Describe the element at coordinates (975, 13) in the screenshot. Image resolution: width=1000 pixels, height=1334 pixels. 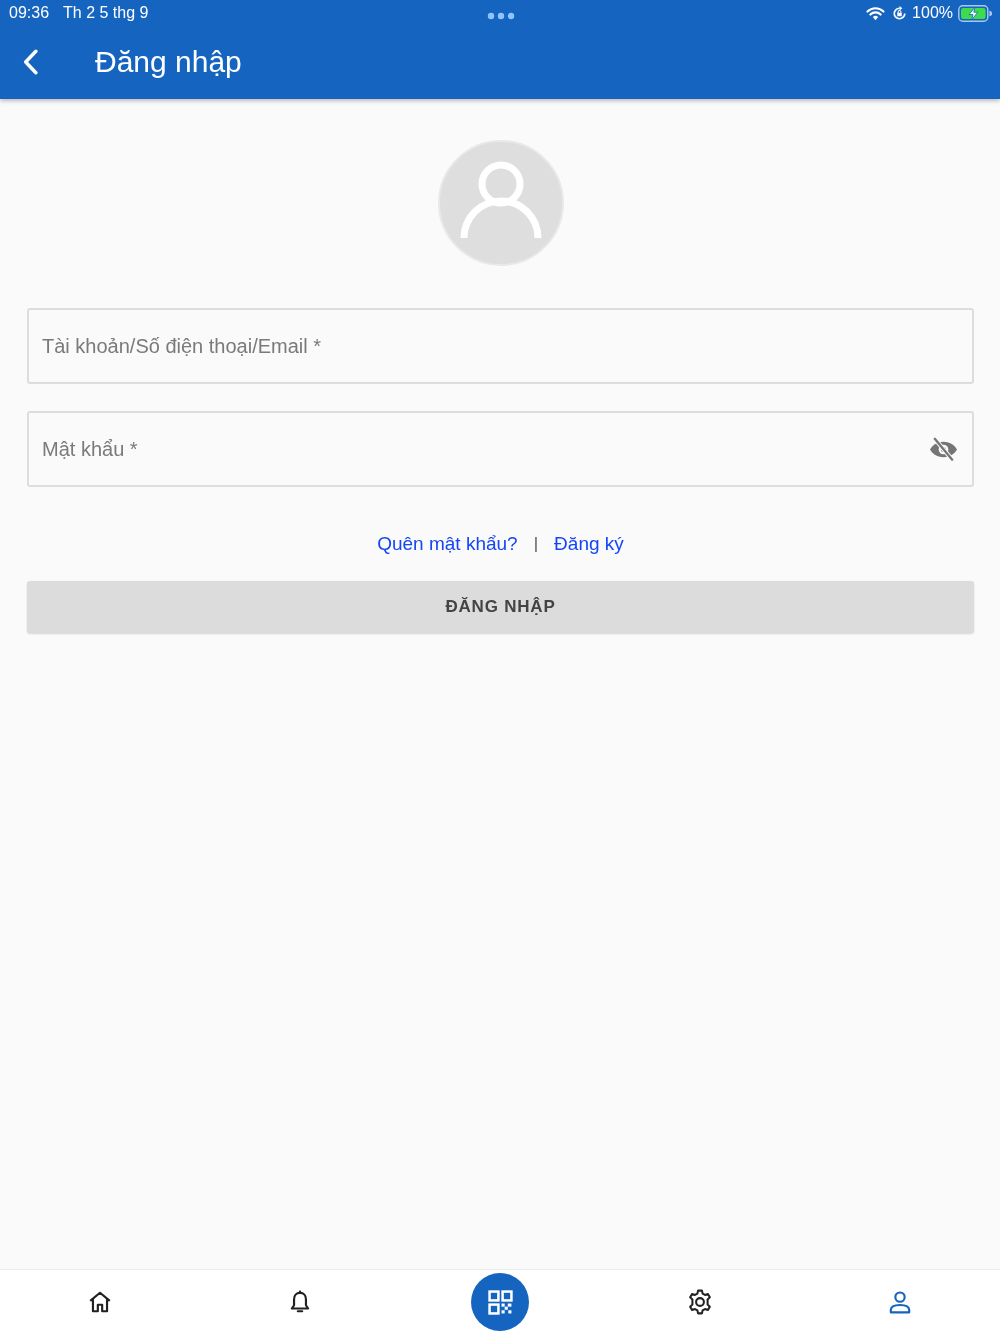
I see `battery-charging-icon` at that location.